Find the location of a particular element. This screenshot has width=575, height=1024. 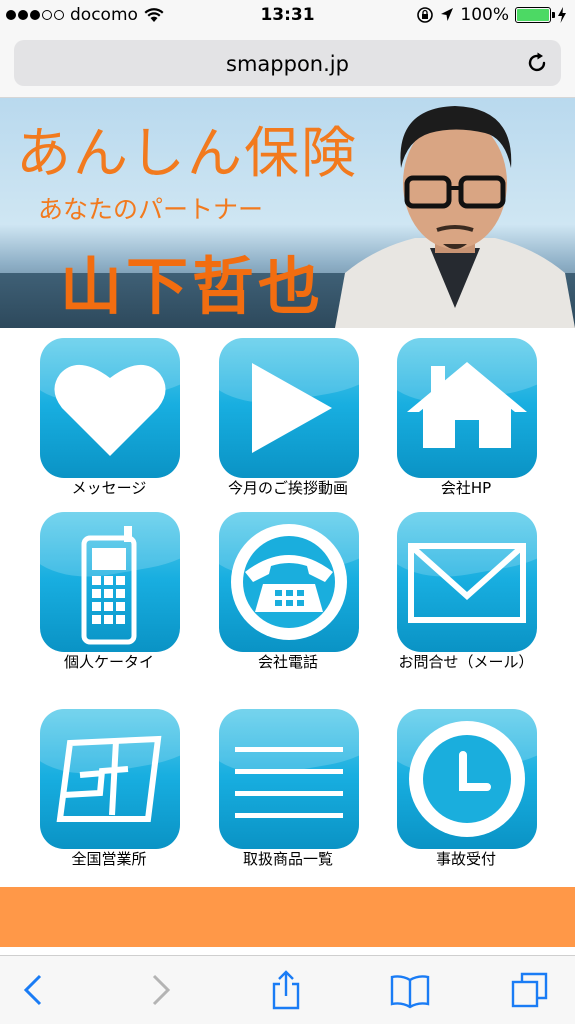

location-arrow-icon is located at coordinates (447, 14).